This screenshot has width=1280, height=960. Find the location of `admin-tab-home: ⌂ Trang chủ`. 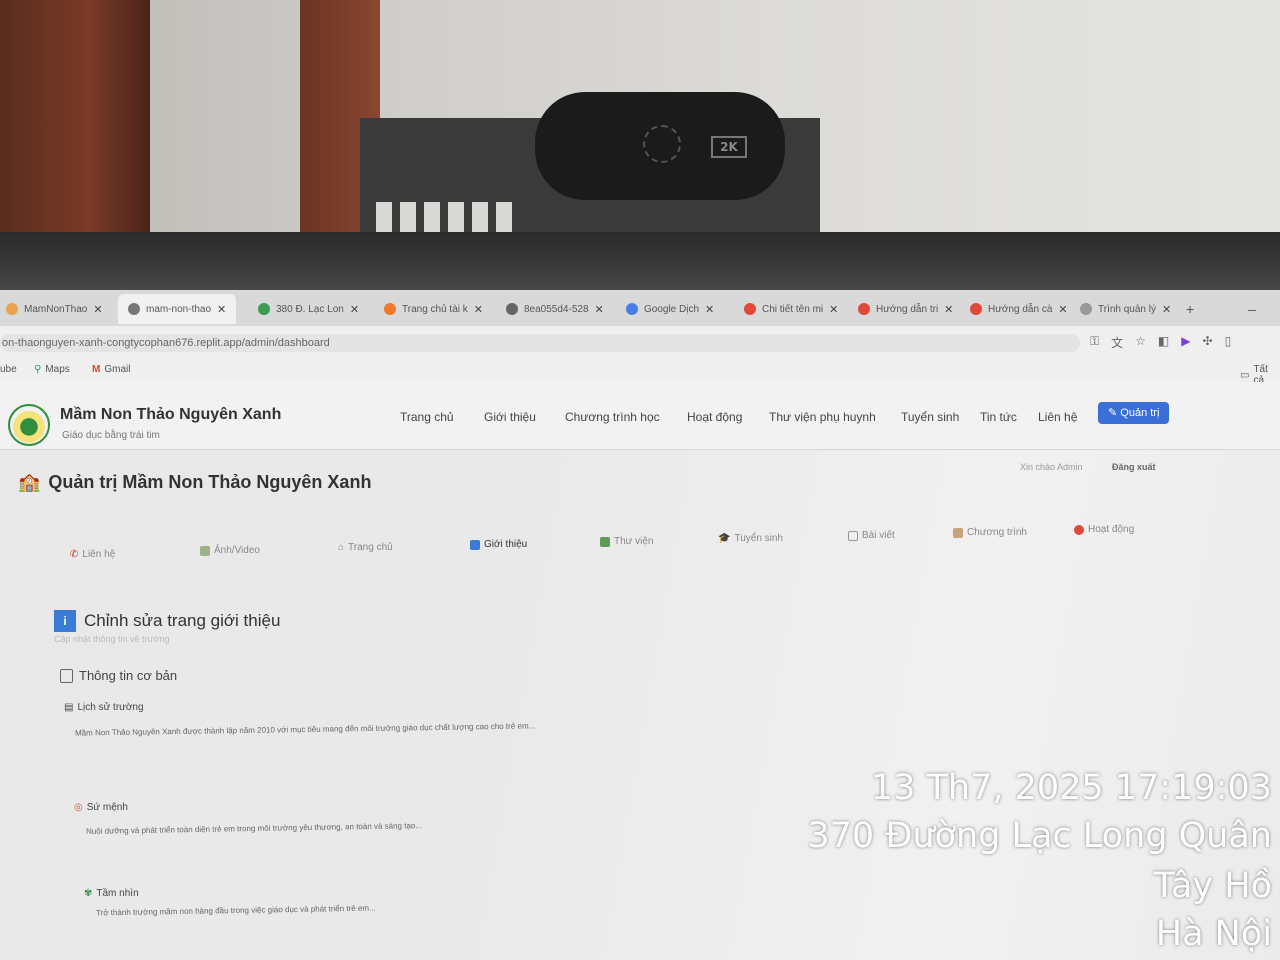

admin-tab-home: ⌂ Trang chủ is located at coordinates (365, 547).